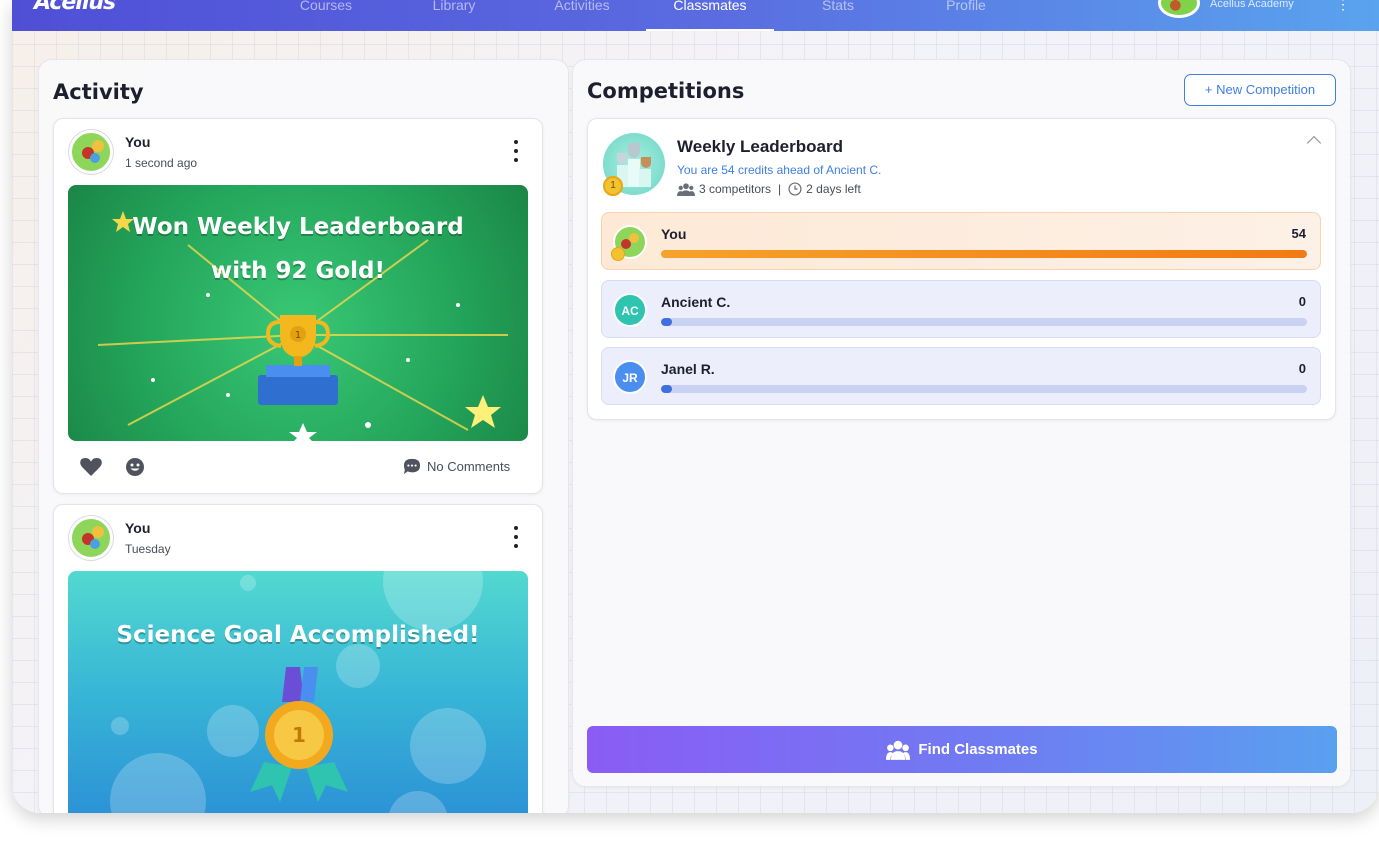 This screenshot has height=849, width=1379. Describe the element at coordinates (1343, 6) in the screenshot. I see `kebab-menu-icon: ⋮` at that location.